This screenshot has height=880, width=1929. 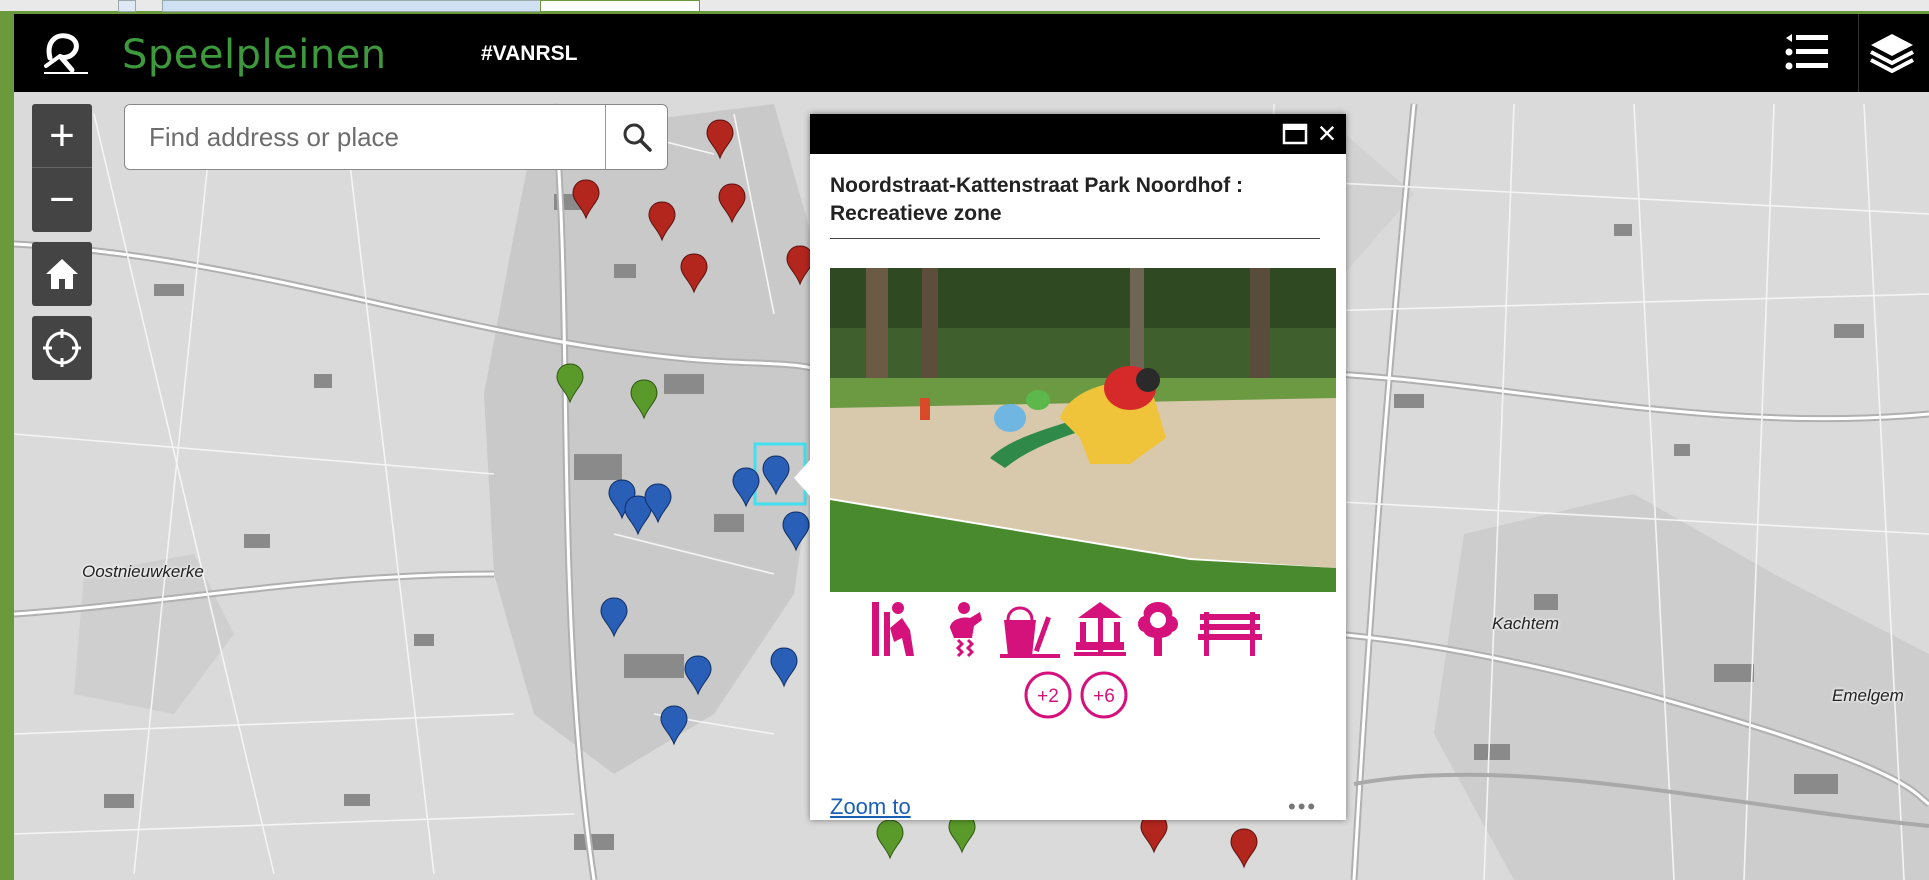 I want to click on place-label-oostnieuwkerke: Oostnieuwkerke, so click(x=143, y=571).